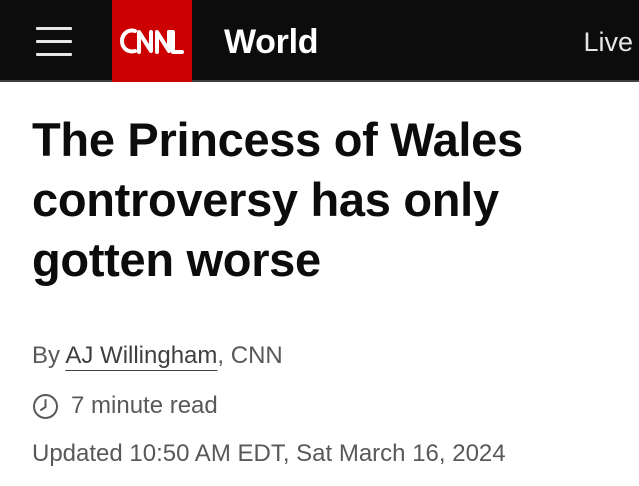  Describe the element at coordinates (250, 355) in the screenshot. I see `byline-source: , CNN` at that location.